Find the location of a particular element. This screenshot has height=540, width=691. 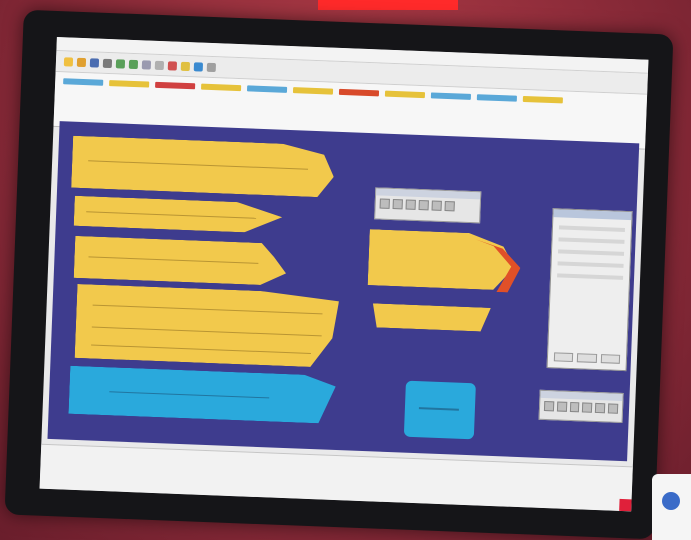

corner-indicator is located at coordinates (626, 505).